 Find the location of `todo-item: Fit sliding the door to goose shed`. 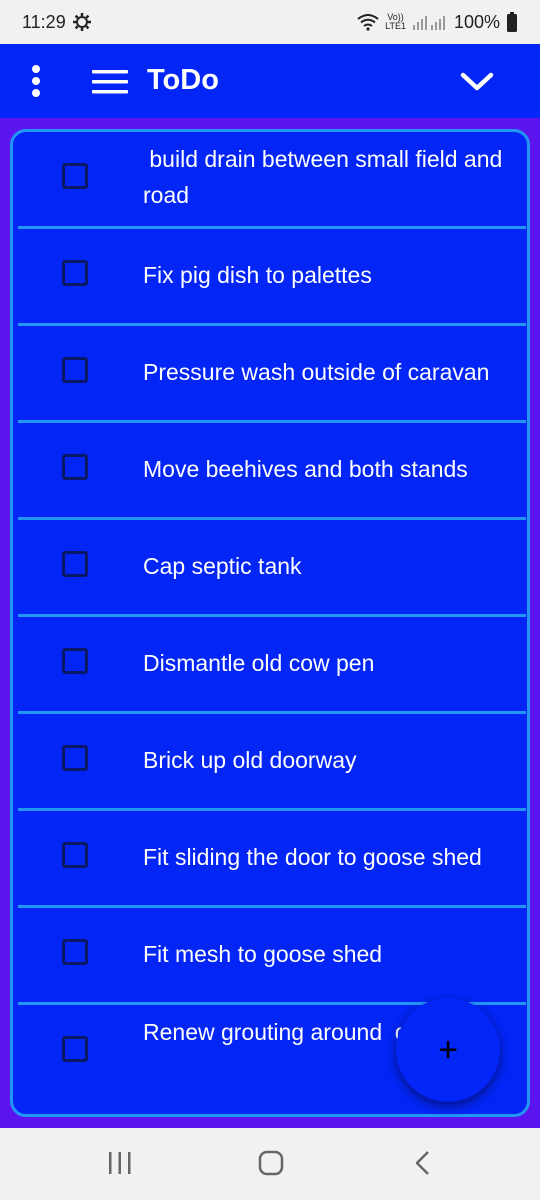

todo-item: Fit sliding the door to goose shed is located at coordinates (272, 859).